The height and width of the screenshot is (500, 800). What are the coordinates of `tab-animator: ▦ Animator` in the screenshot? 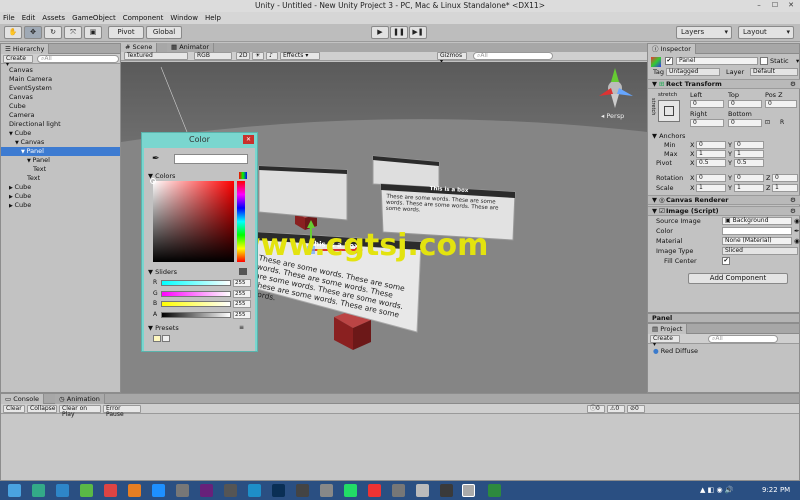 It's located at (191, 47).